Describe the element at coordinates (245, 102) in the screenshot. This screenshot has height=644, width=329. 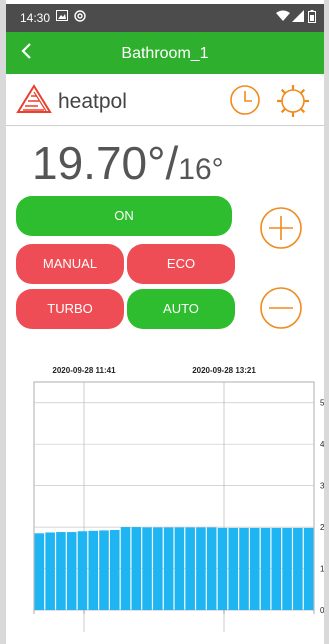
I see `clock-icon` at that location.